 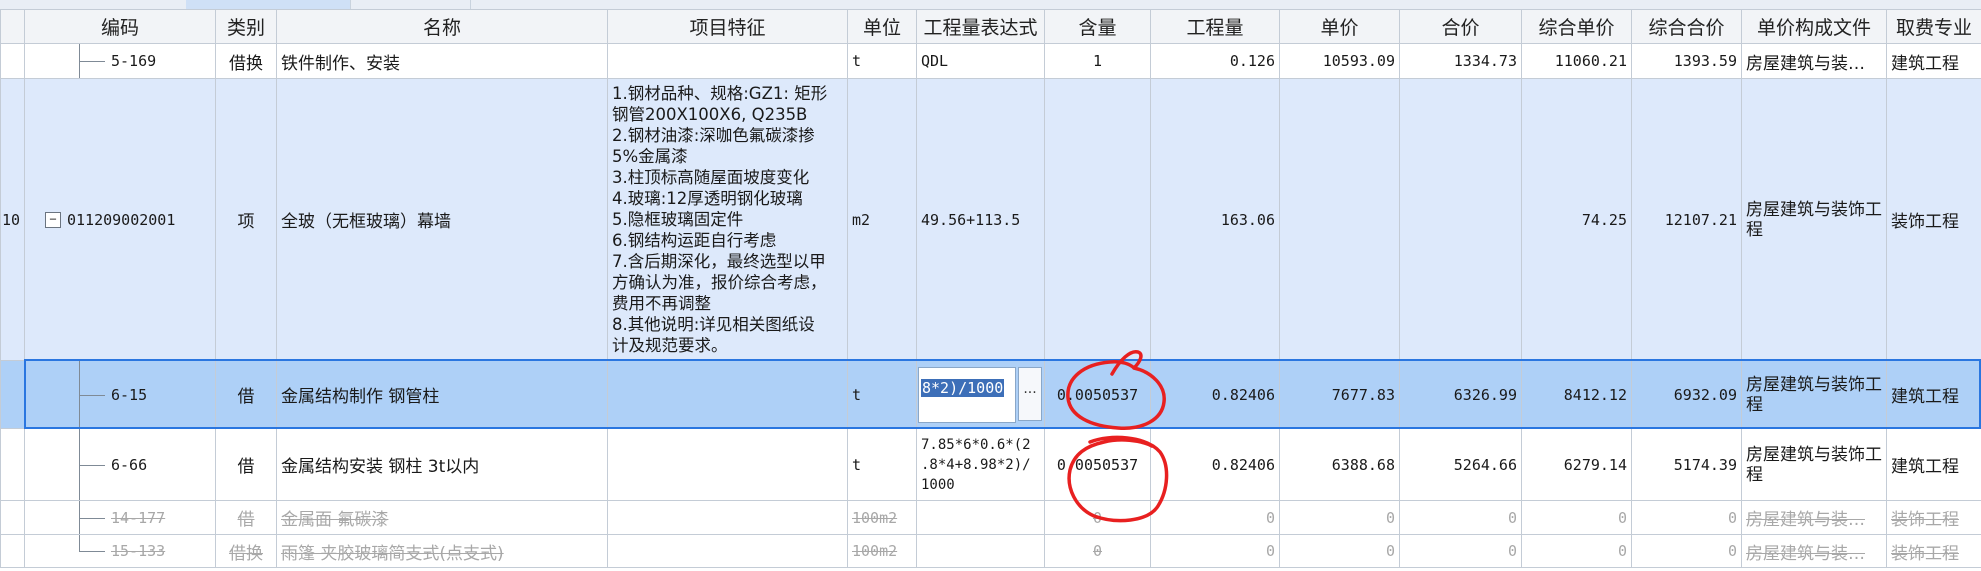 I want to click on col-header-expression: 工程量表达式, so click(x=980, y=26).